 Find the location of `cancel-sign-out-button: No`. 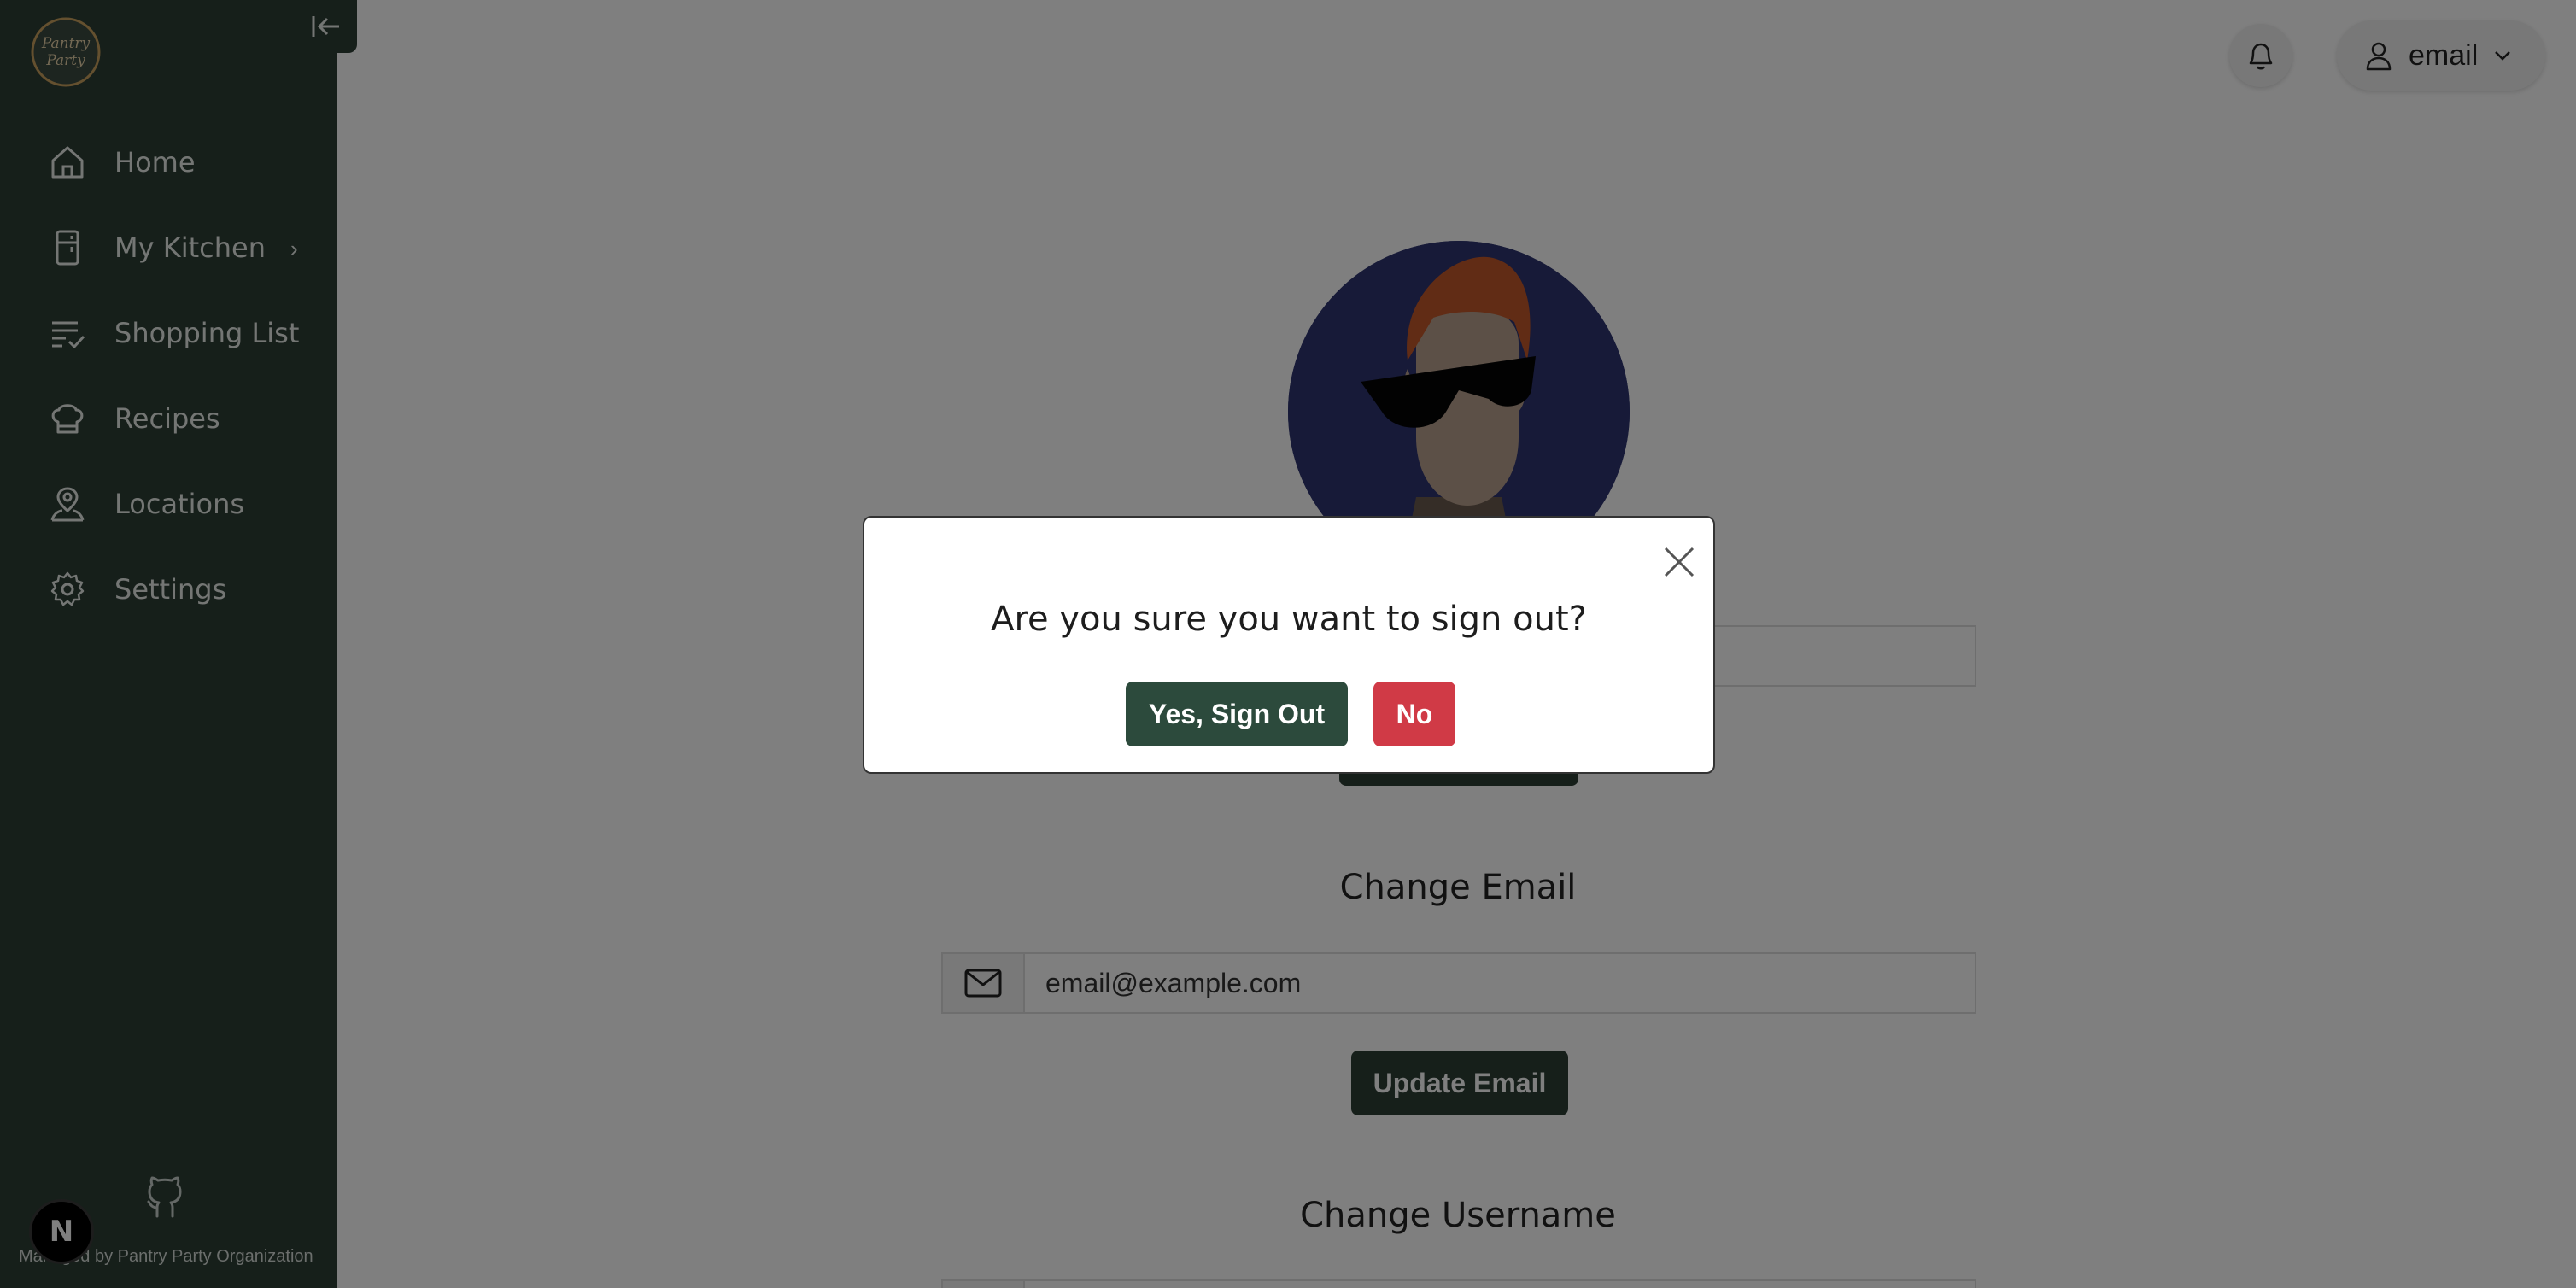

cancel-sign-out-button: No is located at coordinates (1414, 714).